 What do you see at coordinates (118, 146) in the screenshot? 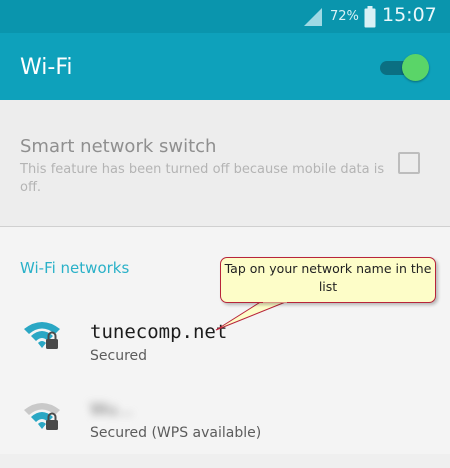
I see `smart-switch-title: Smart network switch` at bounding box center [118, 146].